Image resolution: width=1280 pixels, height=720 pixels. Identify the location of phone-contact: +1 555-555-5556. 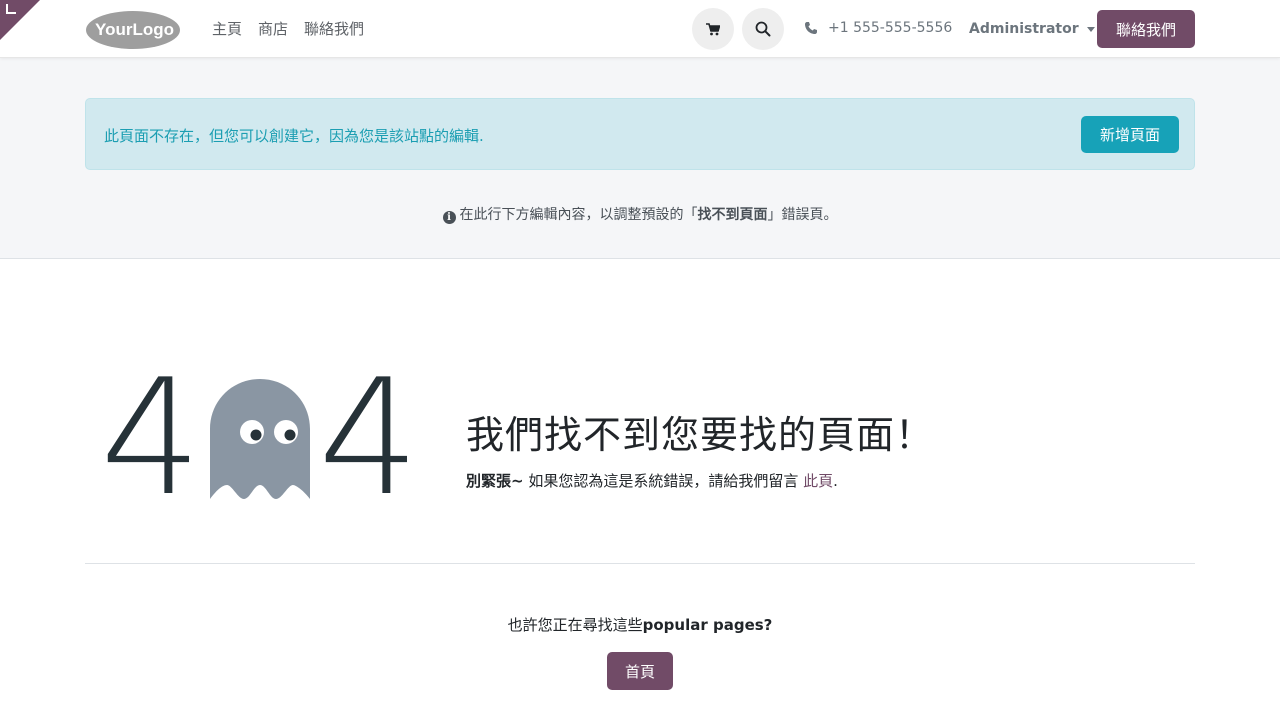
(878, 28).